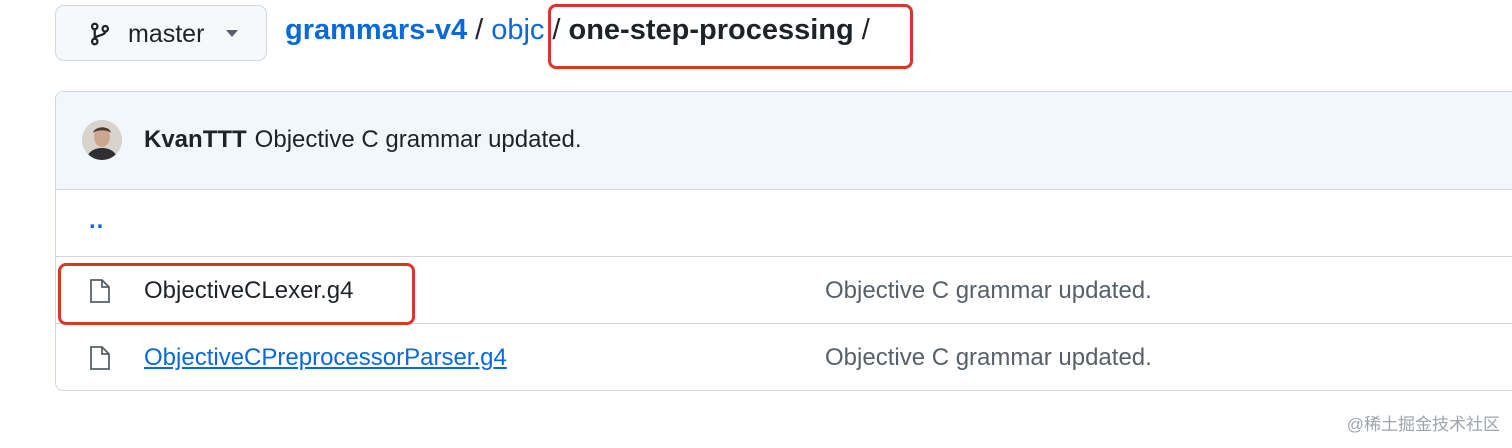 The width and height of the screenshot is (1512, 448). I want to click on avatar-image, so click(102, 140).